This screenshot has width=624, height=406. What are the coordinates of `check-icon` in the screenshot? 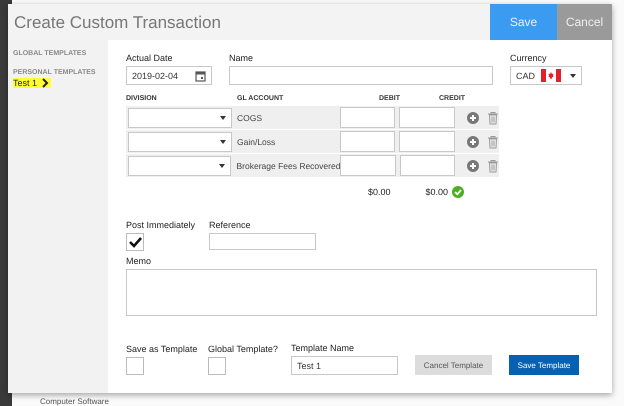 It's located at (135, 242).